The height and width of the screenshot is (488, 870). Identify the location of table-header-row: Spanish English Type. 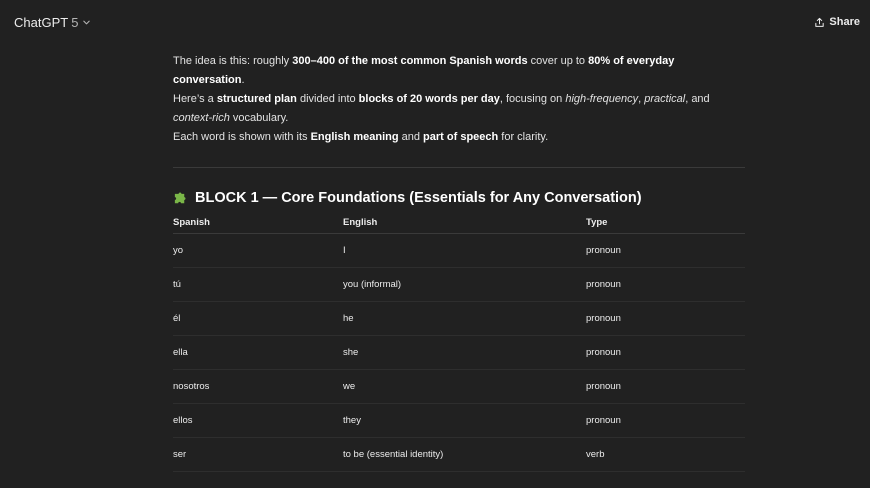
(459, 222).